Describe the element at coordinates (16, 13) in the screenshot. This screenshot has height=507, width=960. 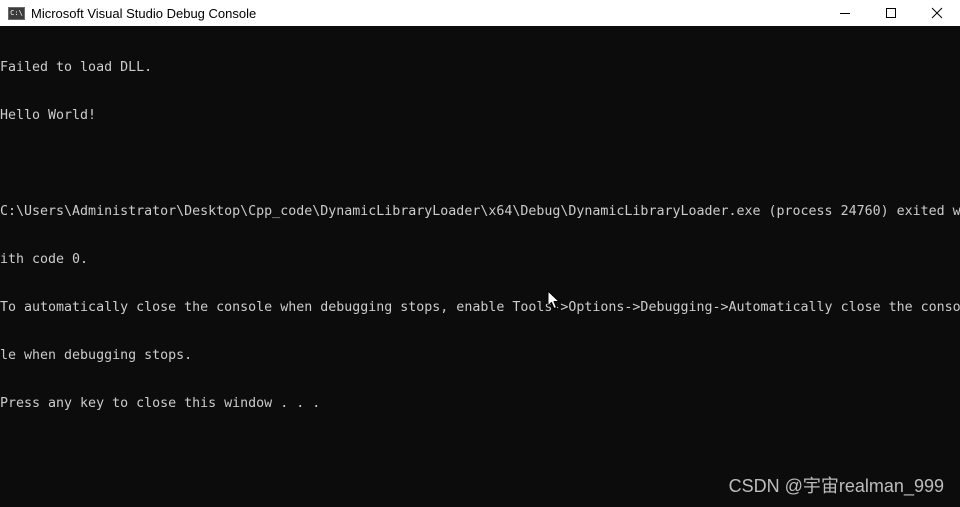
I see `console-app-icon: C:\` at that location.